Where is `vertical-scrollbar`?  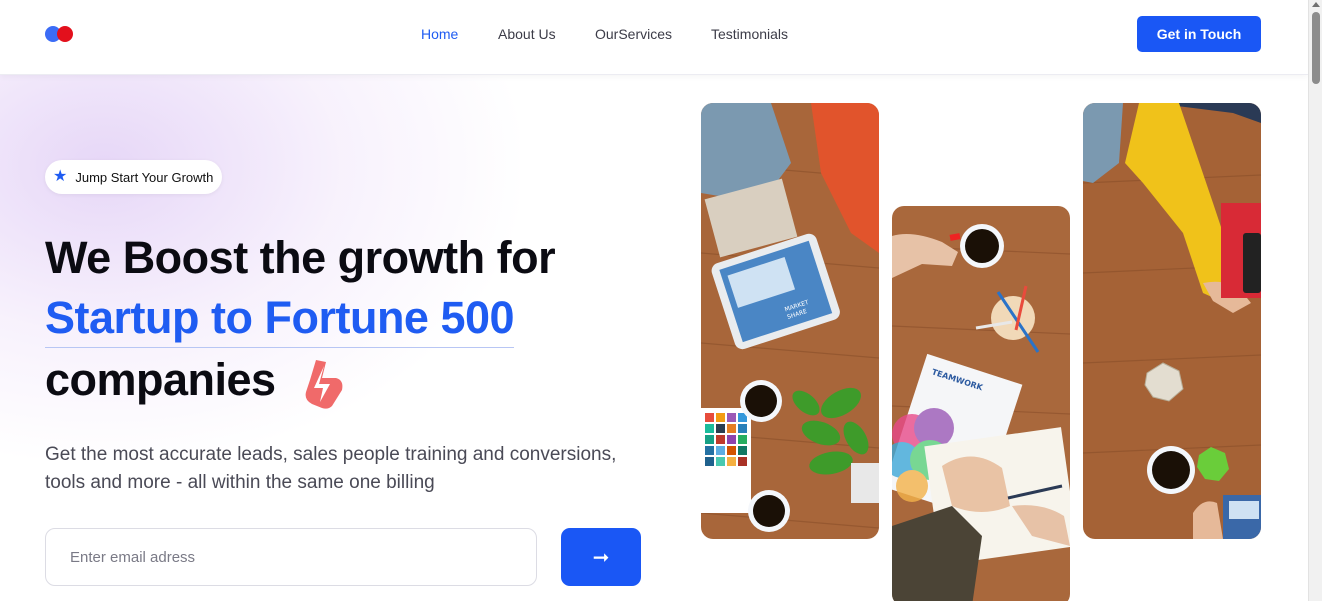 vertical-scrollbar is located at coordinates (1315, 300).